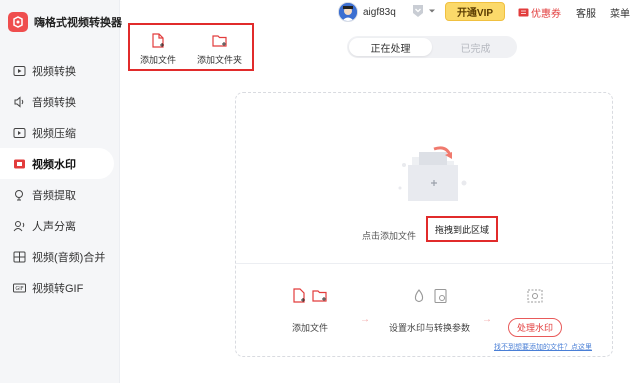  Describe the element at coordinates (429, 310) in the screenshot. I see `step-settings: 设置水印与转换参数` at that location.